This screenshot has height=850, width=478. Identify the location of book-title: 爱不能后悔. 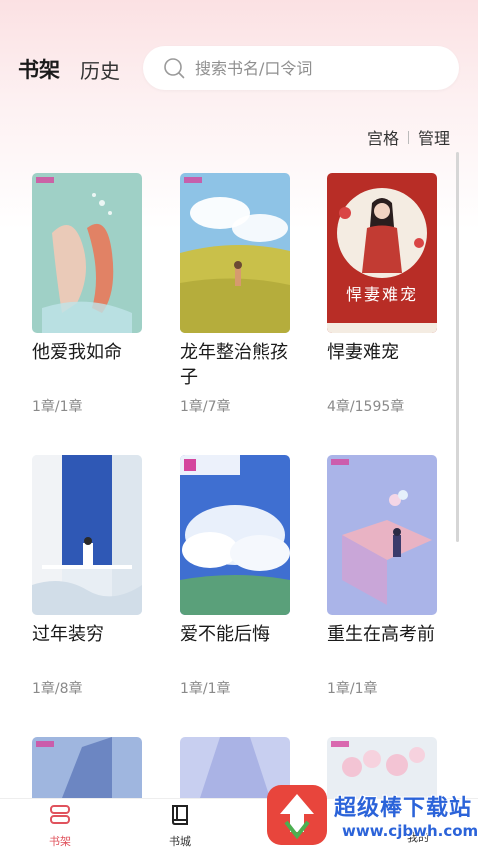
(225, 634).